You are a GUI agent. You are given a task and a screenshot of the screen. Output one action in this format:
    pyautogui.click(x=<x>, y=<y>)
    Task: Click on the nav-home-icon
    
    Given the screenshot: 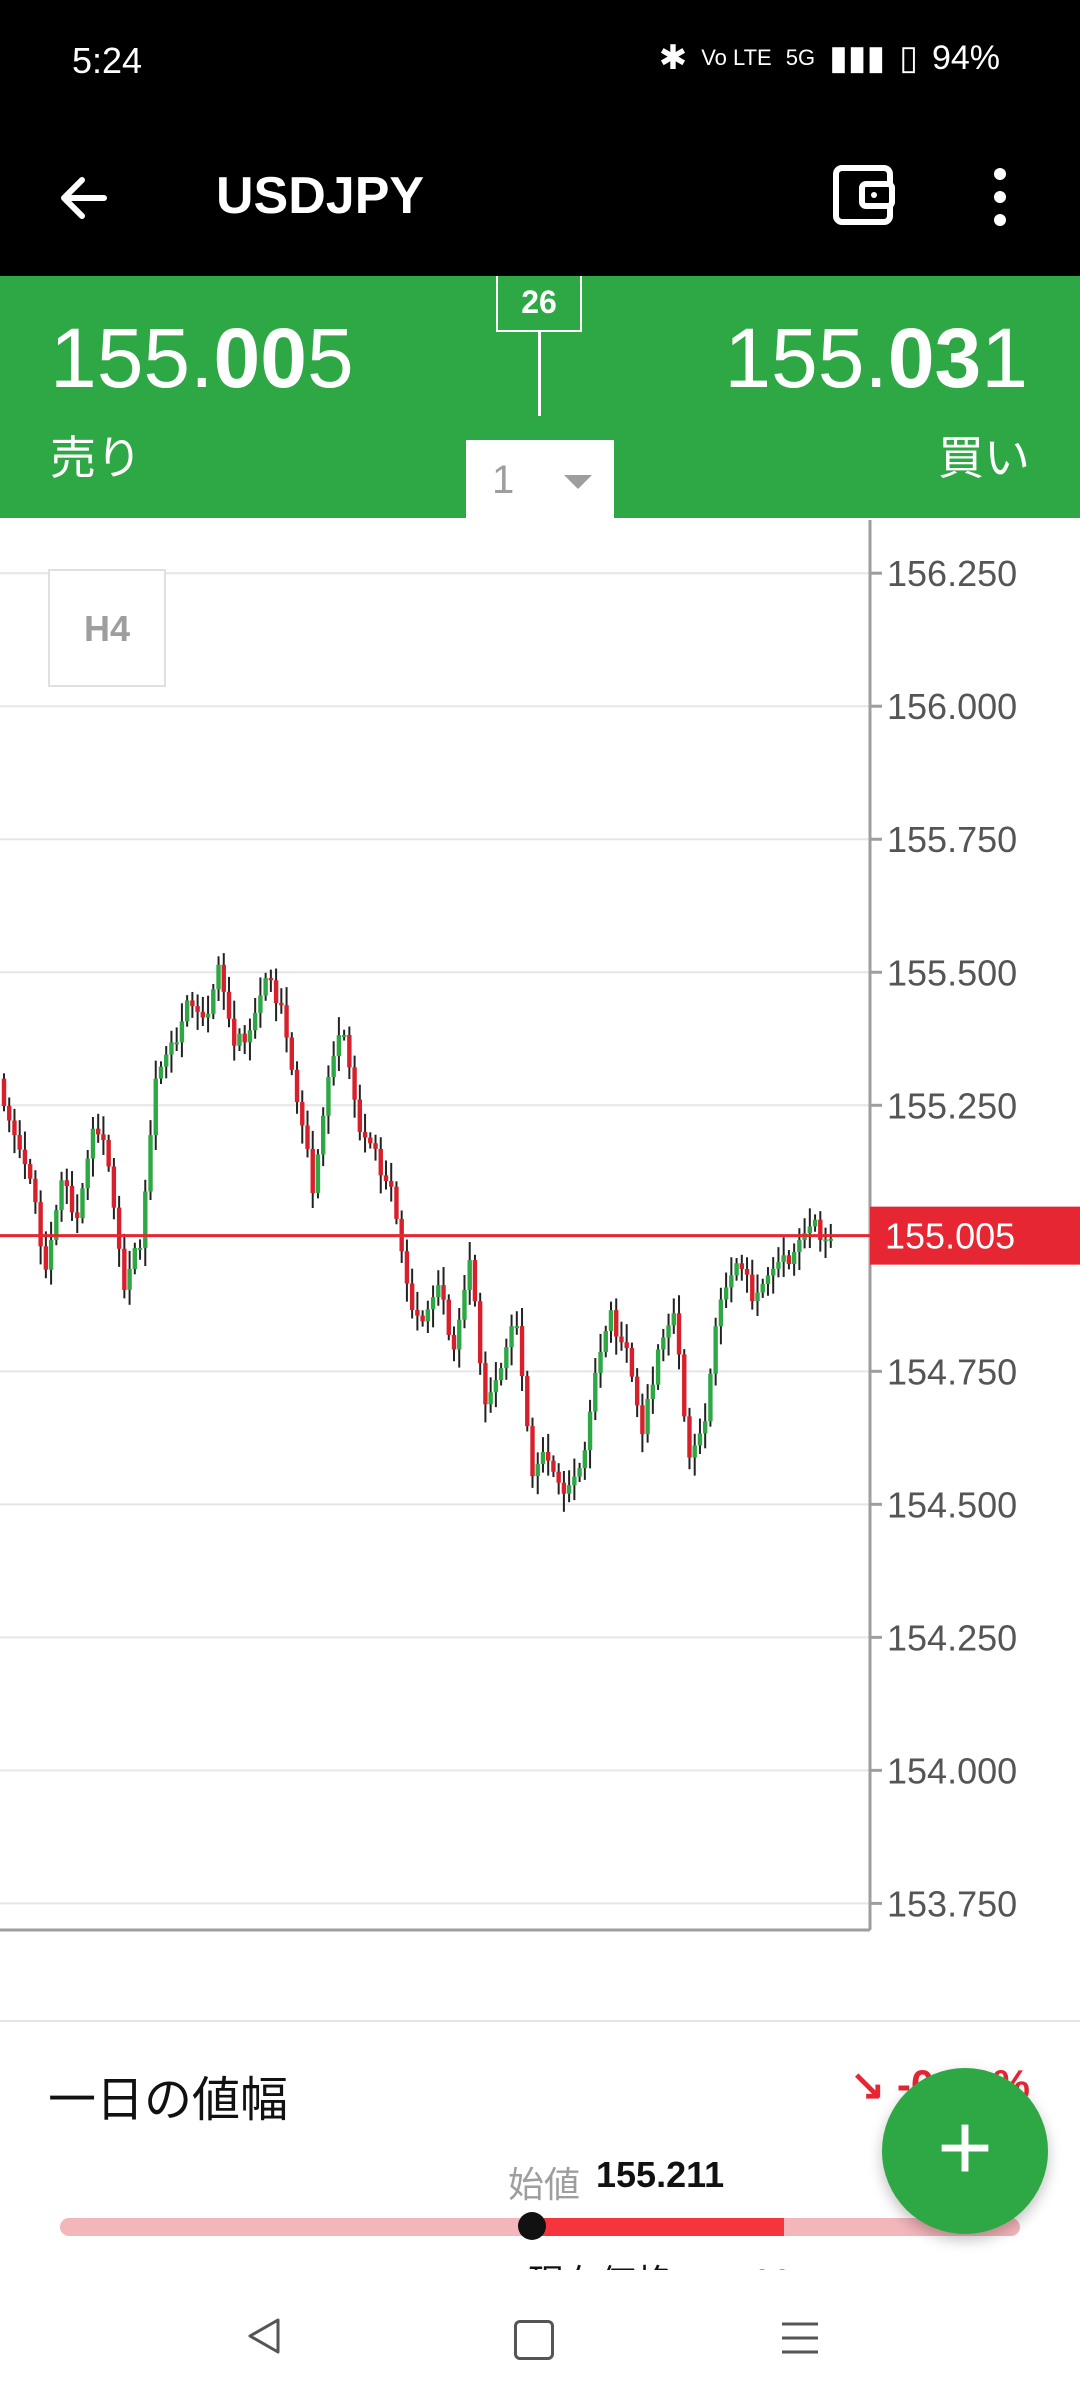 What is the action you would take?
    pyautogui.click(x=534, y=2340)
    